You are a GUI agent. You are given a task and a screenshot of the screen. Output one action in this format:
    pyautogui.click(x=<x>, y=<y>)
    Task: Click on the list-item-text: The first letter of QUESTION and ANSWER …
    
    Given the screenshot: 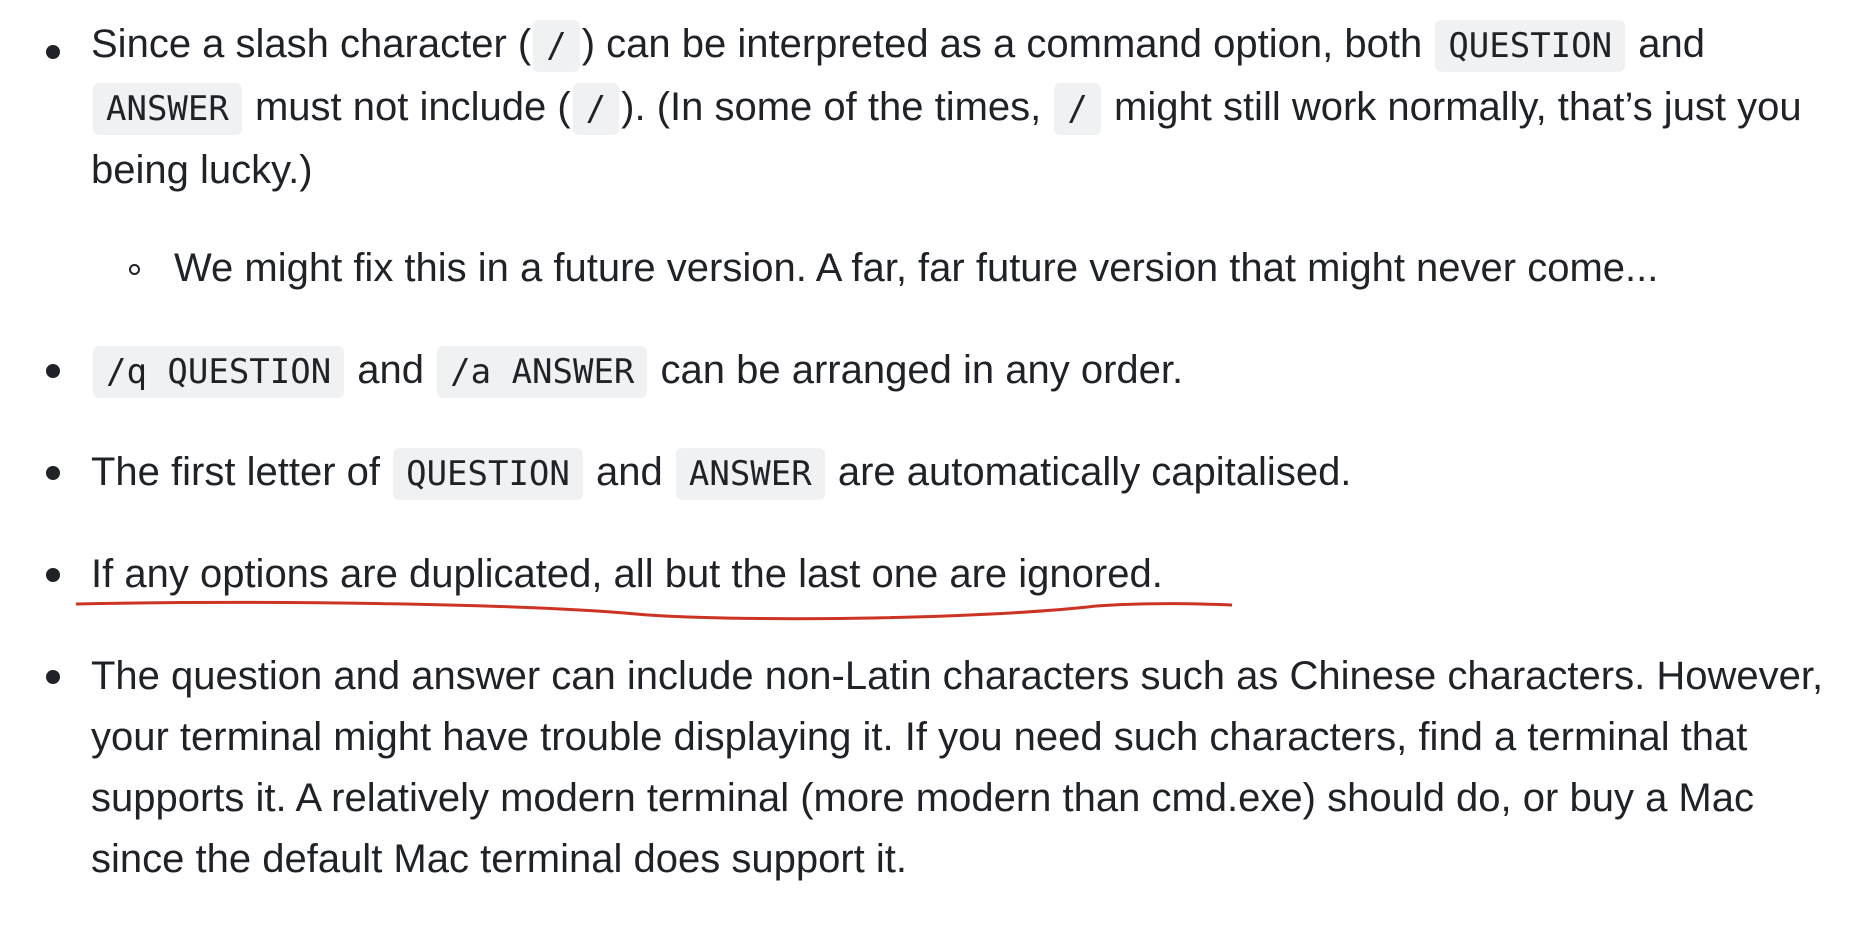 What is the action you would take?
    pyautogui.click(x=961, y=473)
    